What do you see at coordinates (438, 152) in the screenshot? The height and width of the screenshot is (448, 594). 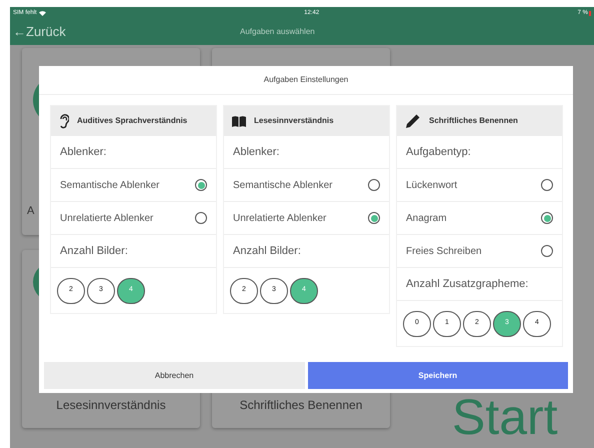 I see `section-heading: Aufgabentyp:` at bounding box center [438, 152].